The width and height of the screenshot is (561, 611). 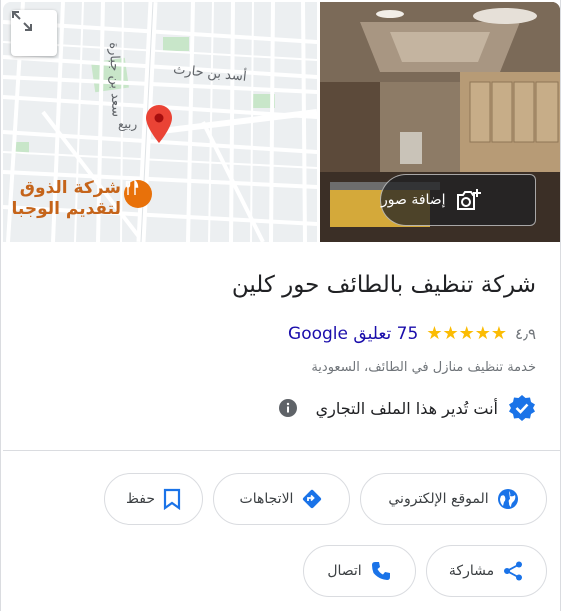 I want to click on map-street-label-1: سعد بن جبارة, so click(x=115, y=80).